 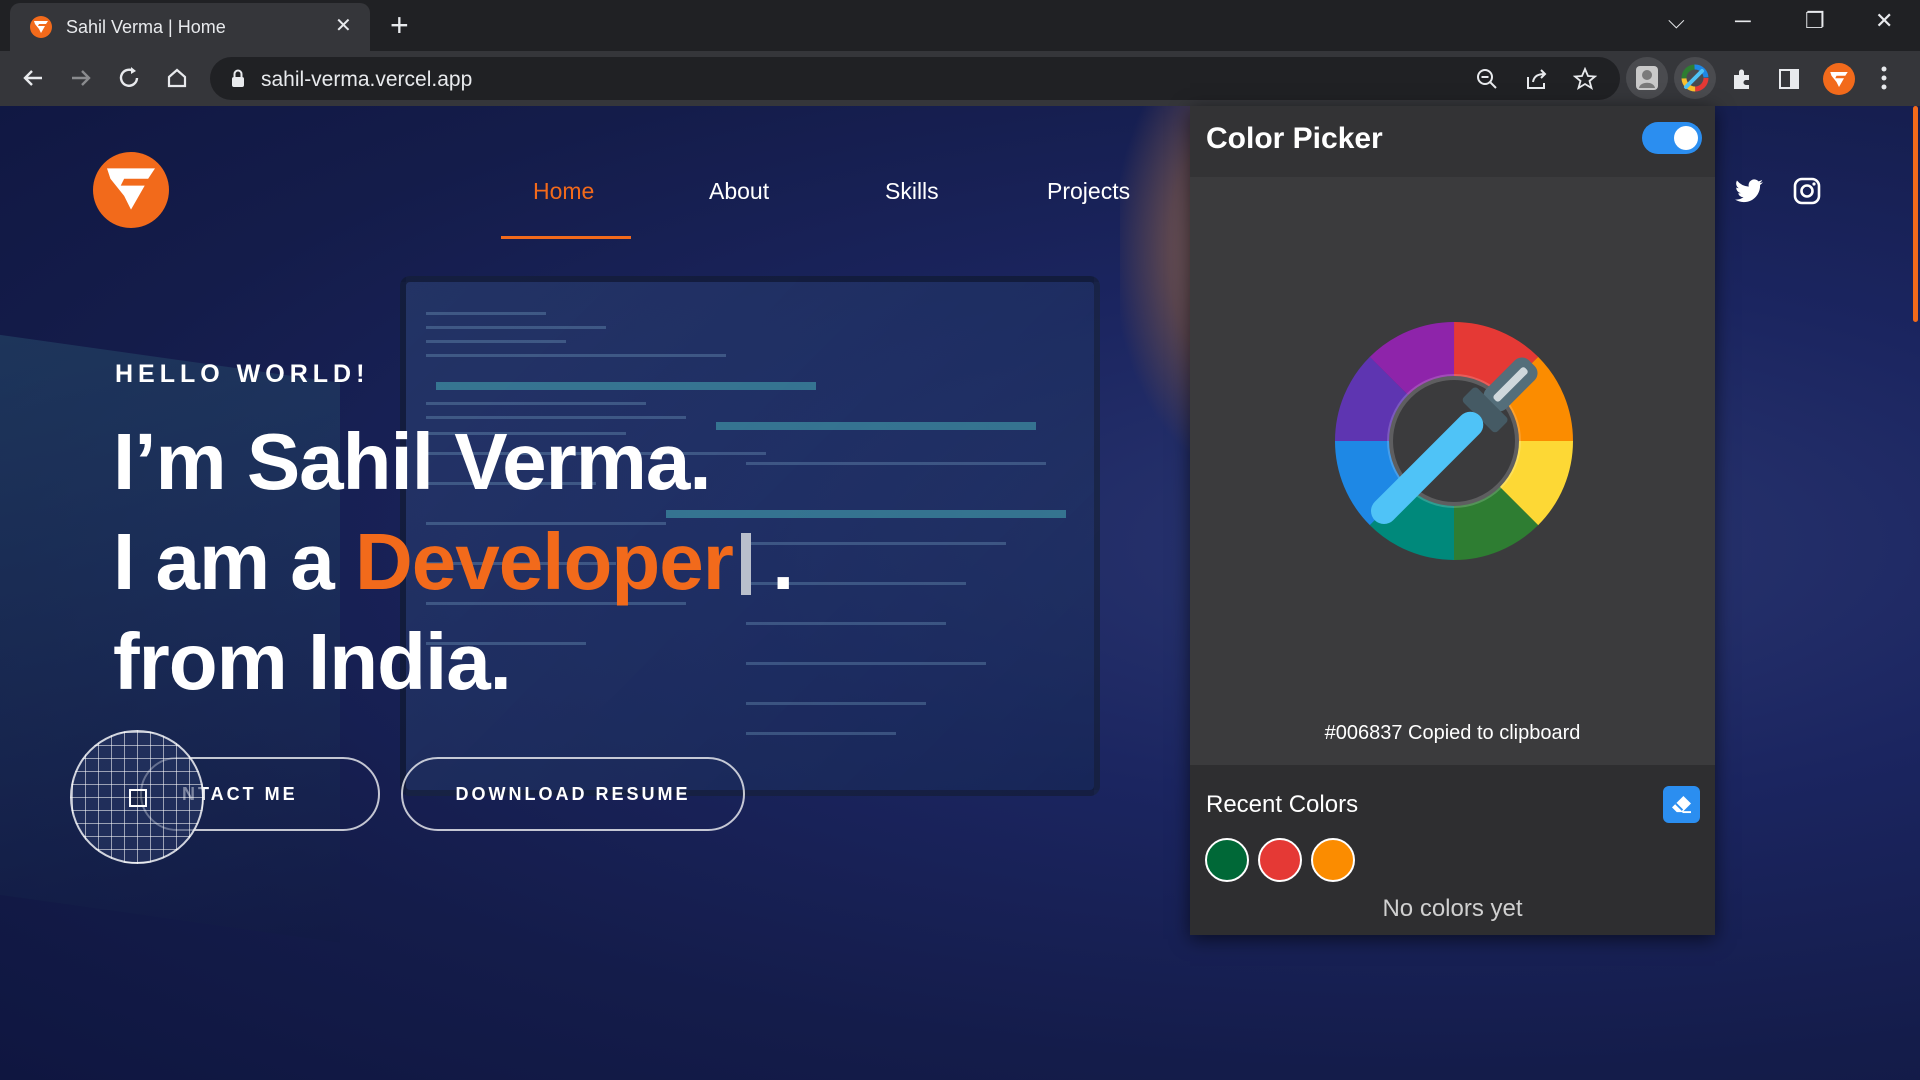 I want to click on user-icon, so click(x=1647, y=78).